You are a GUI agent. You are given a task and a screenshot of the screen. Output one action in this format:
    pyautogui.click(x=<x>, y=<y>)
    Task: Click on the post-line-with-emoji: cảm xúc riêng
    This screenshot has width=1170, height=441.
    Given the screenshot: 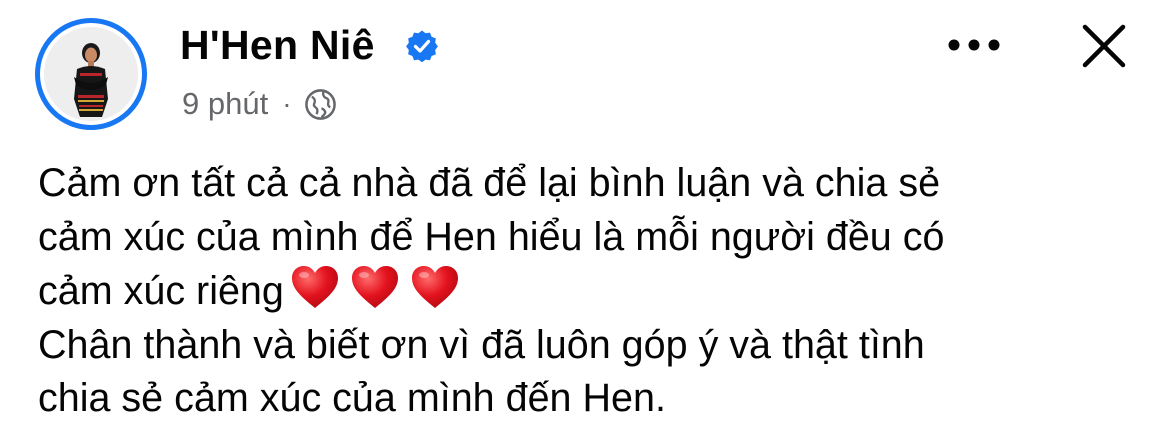 What is the action you would take?
    pyautogui.click(x=593, y=291)
    